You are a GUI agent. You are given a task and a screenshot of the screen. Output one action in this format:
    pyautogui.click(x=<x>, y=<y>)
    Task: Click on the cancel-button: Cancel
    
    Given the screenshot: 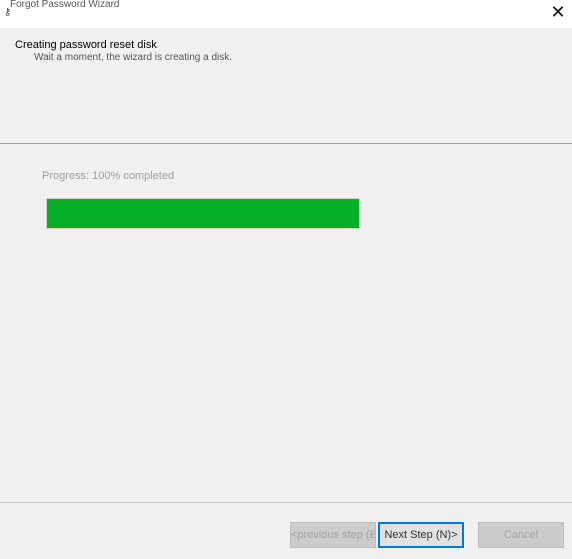 What is the action you would take?
    pyautogui.click(x=521, y=535)
    